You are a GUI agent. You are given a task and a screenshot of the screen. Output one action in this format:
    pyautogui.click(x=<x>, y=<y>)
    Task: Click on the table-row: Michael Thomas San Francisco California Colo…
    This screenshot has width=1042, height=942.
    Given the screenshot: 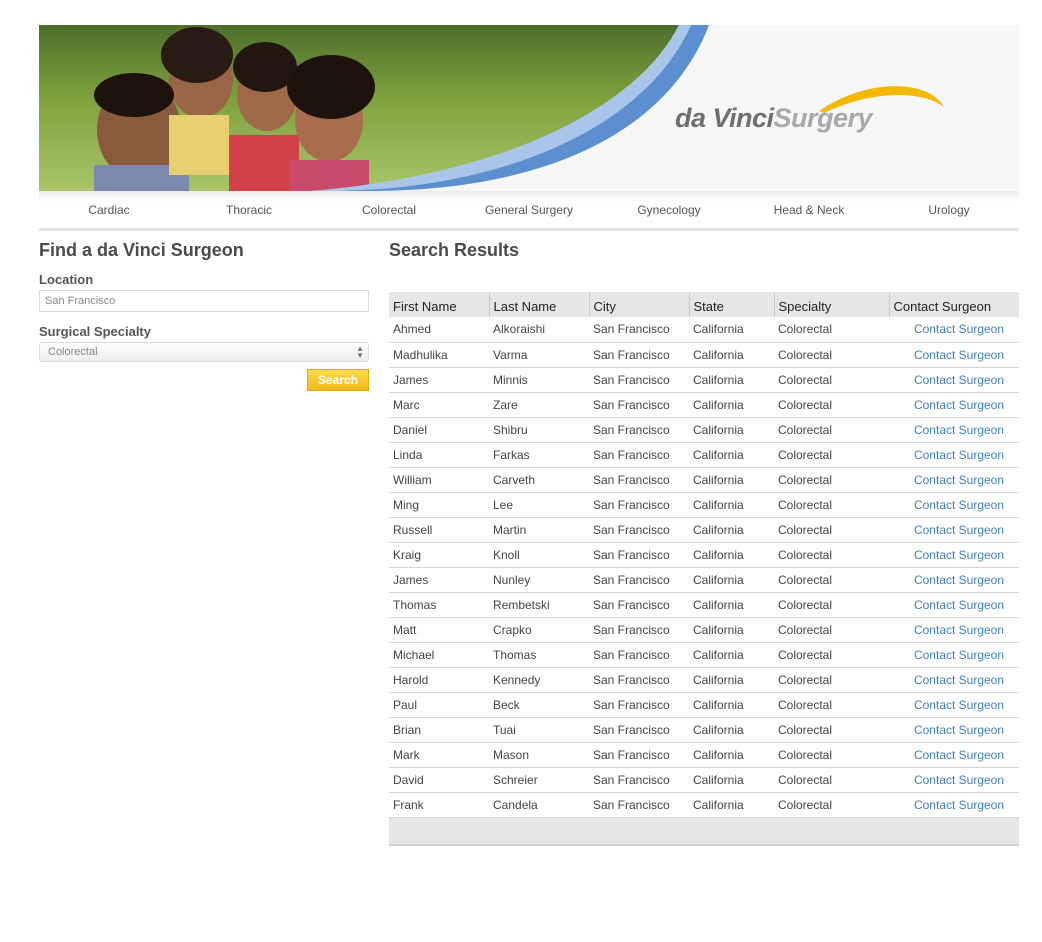 What is the action you would take?
    pyautogui.click(x=704, y=655)
    